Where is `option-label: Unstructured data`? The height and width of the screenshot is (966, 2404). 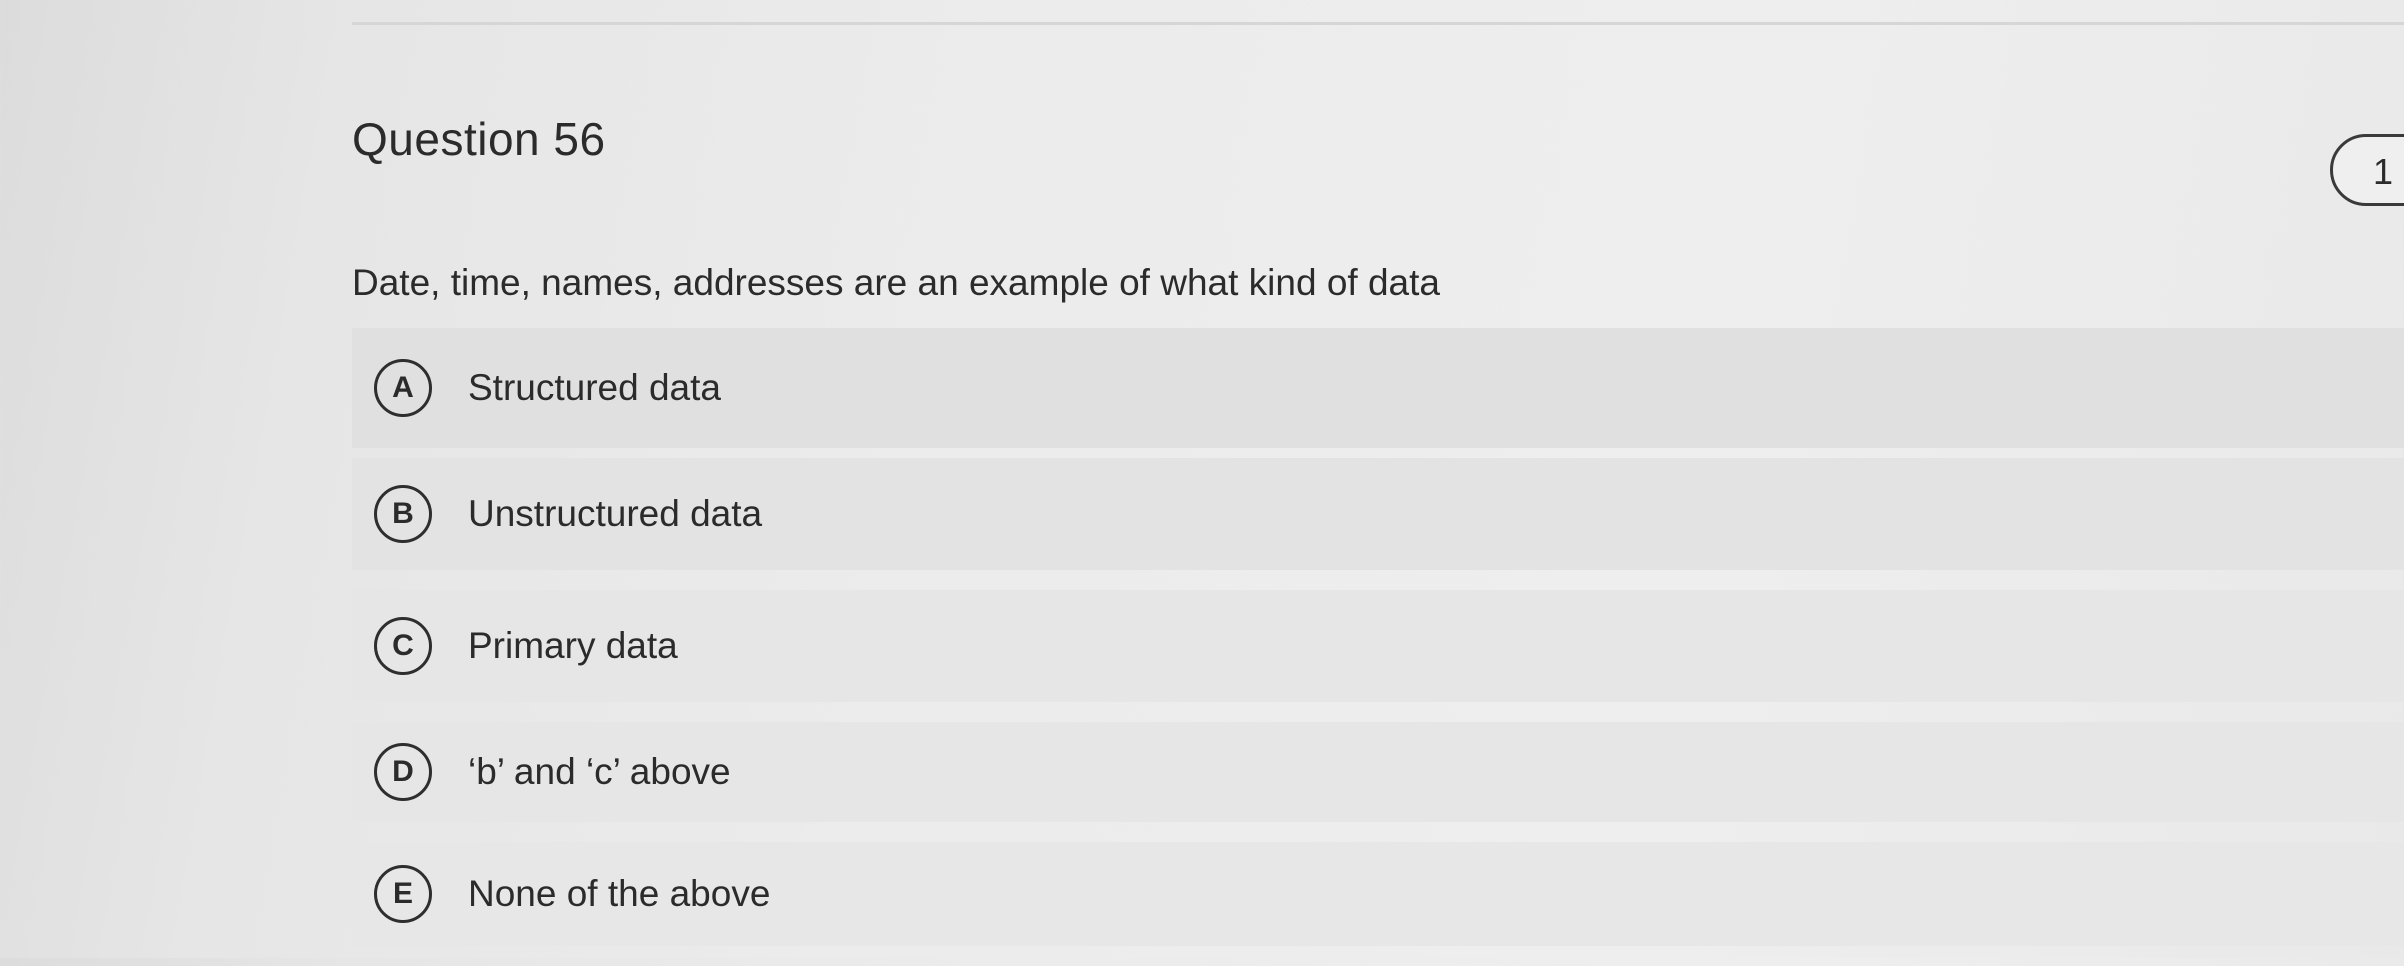 option-label: Unstructured data is located at coordinates (615, 513).